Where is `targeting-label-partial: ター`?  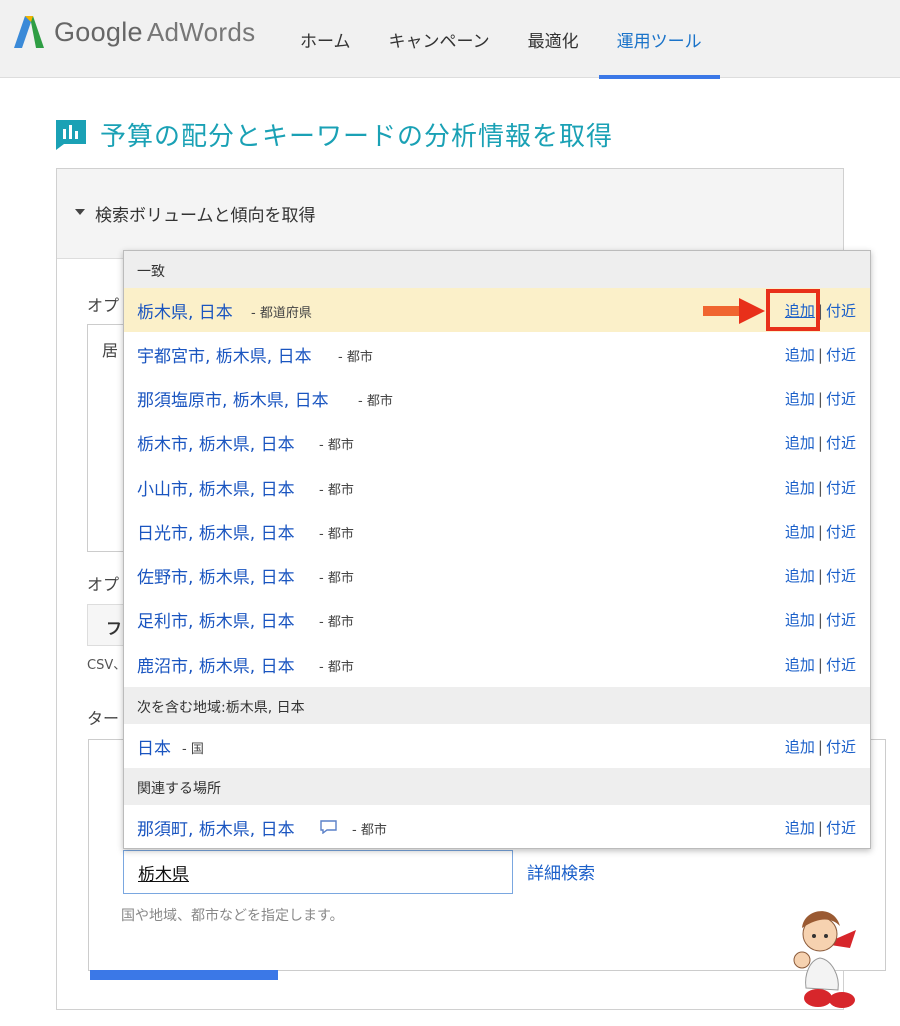 targeting-label-partial: ター is located at coordinates (103, 718).